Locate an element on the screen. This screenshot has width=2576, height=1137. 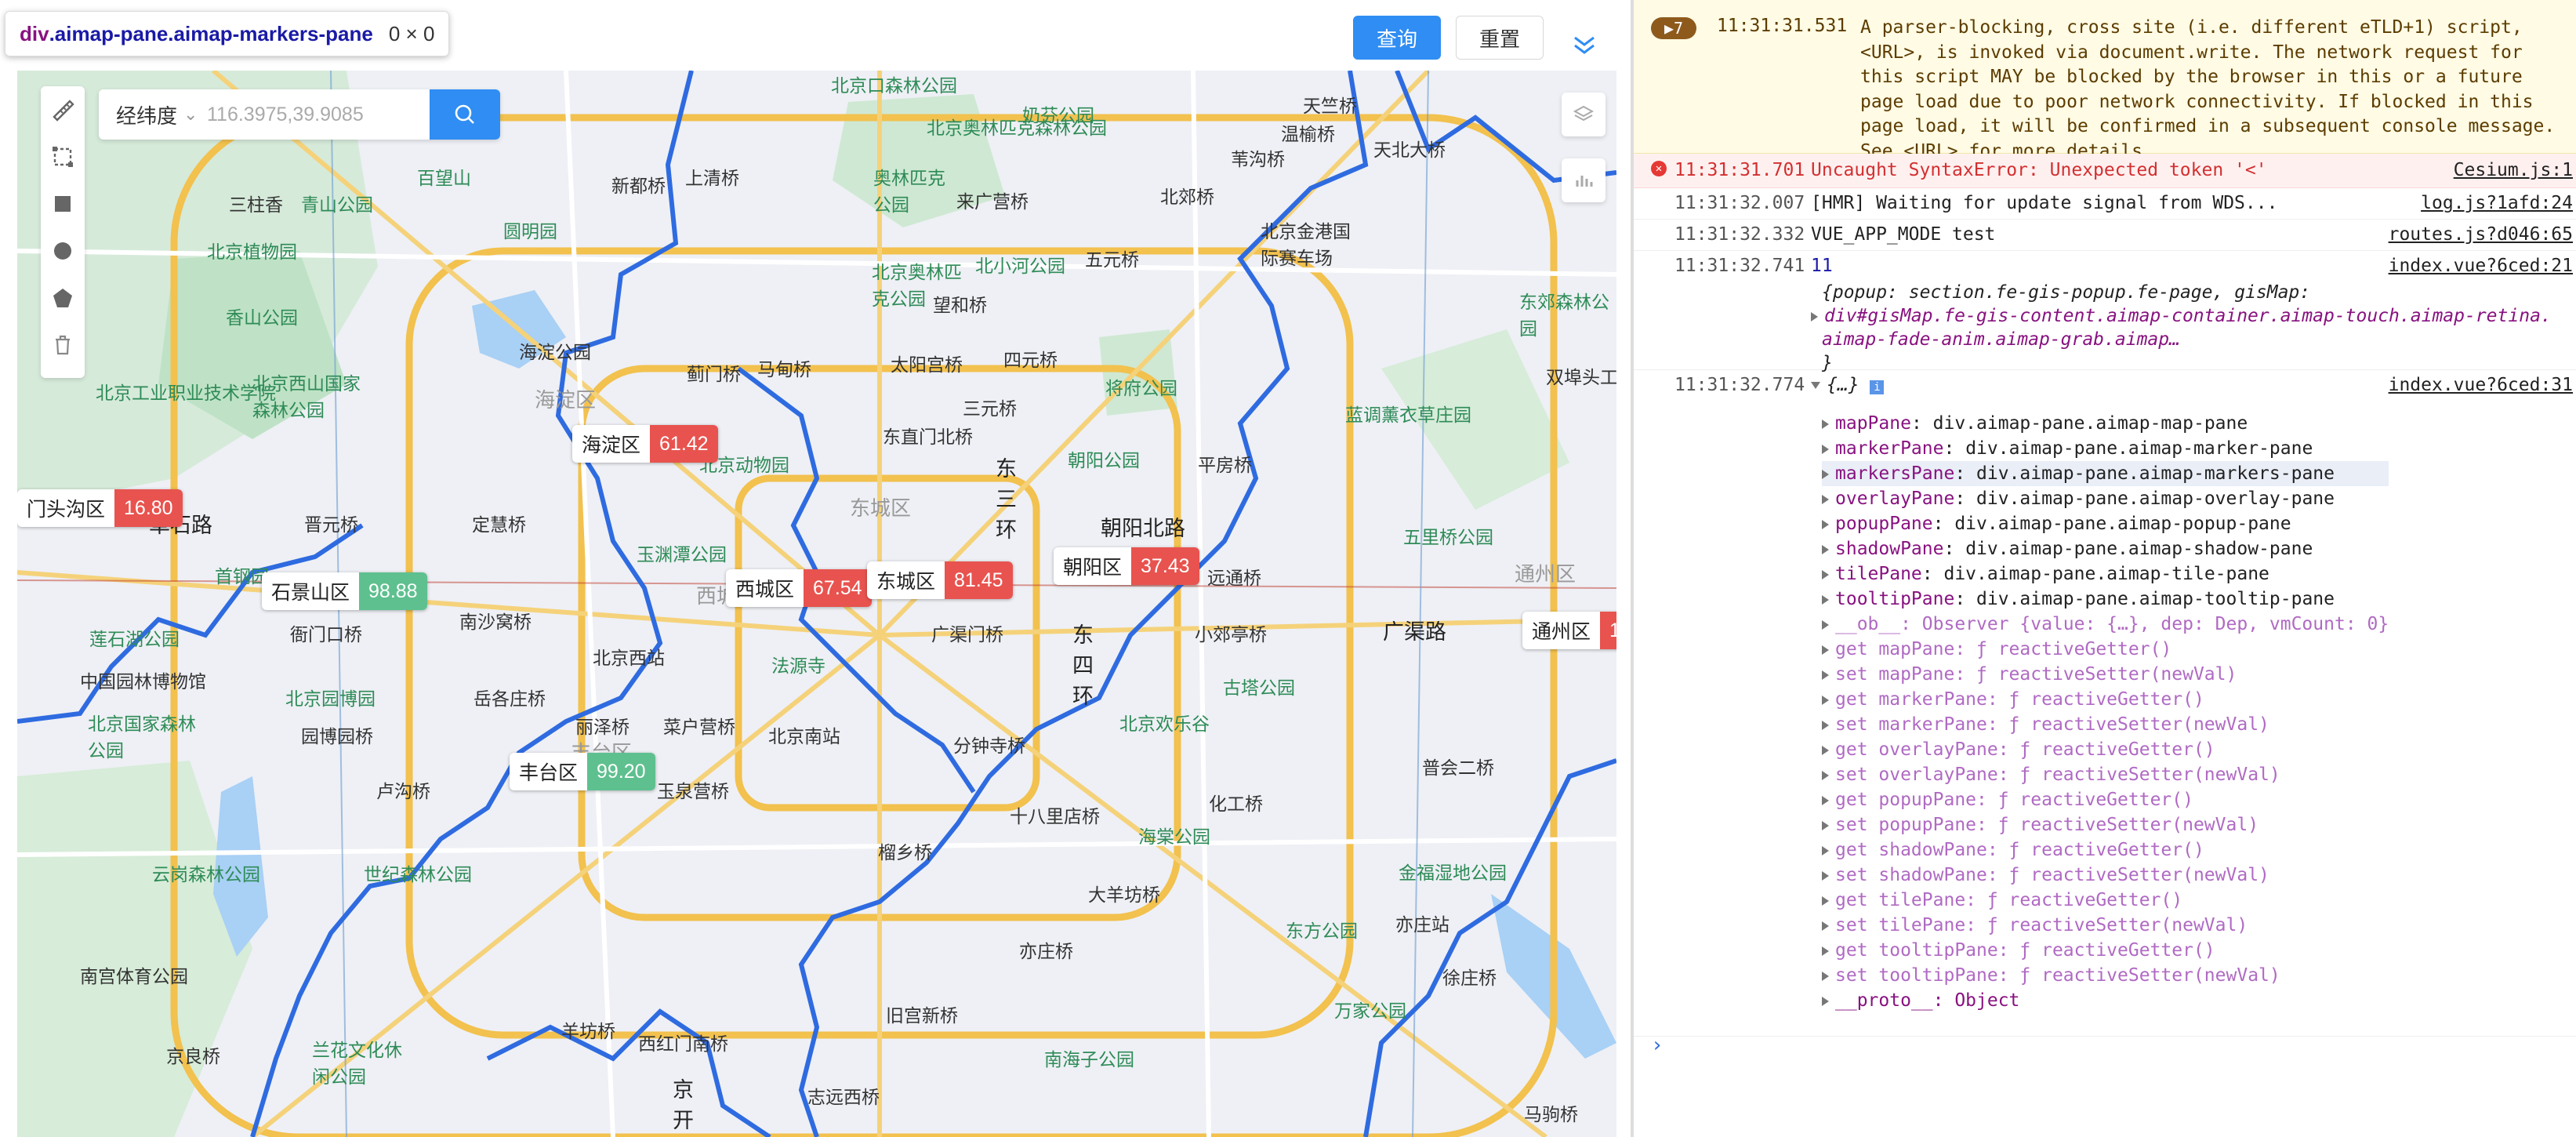
place-label: 圆明园 is located at coordinates (530, 231).